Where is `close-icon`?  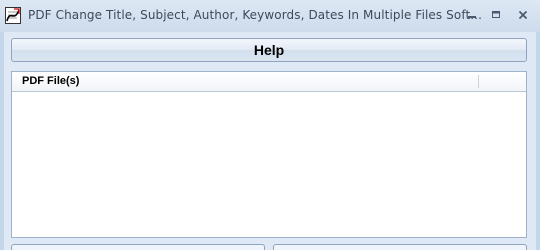
close-icon is located at coordinates (523, 15).